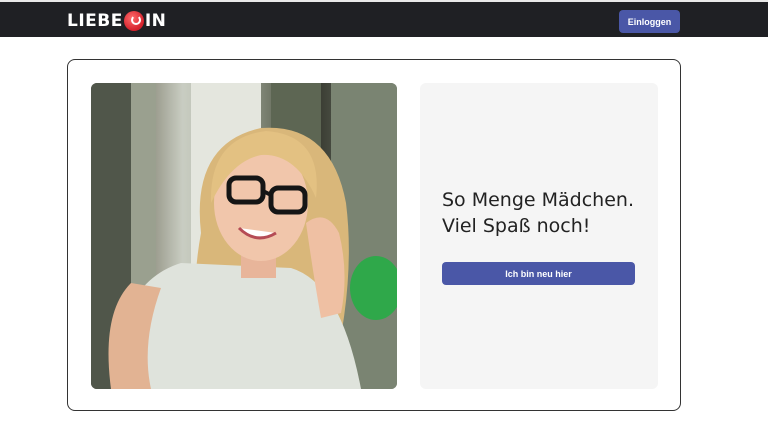  I want to click on hero-headline: So Menge Mädchen. Viel Spaß noch!, so click(547, 213).